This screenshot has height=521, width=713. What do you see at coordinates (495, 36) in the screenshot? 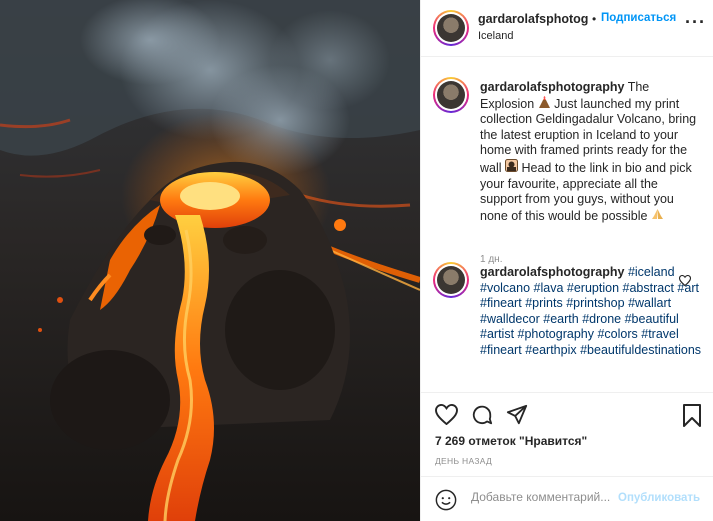
I see `location-link: Iceland` at bounding box center [495, 36].